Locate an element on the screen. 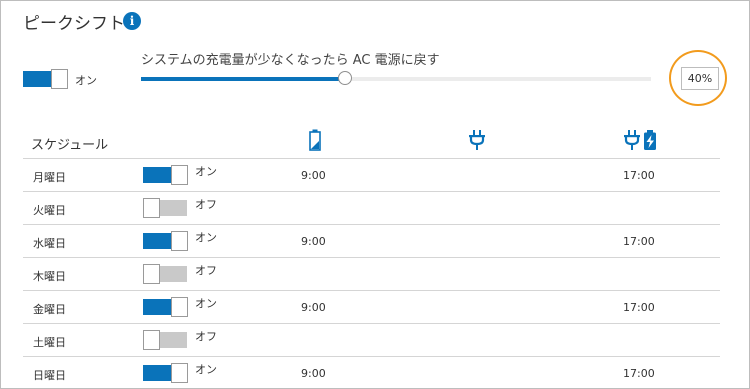 The width and height of the screenshot is (750, 389). slider-thumb is located at coordinates (345, 78).